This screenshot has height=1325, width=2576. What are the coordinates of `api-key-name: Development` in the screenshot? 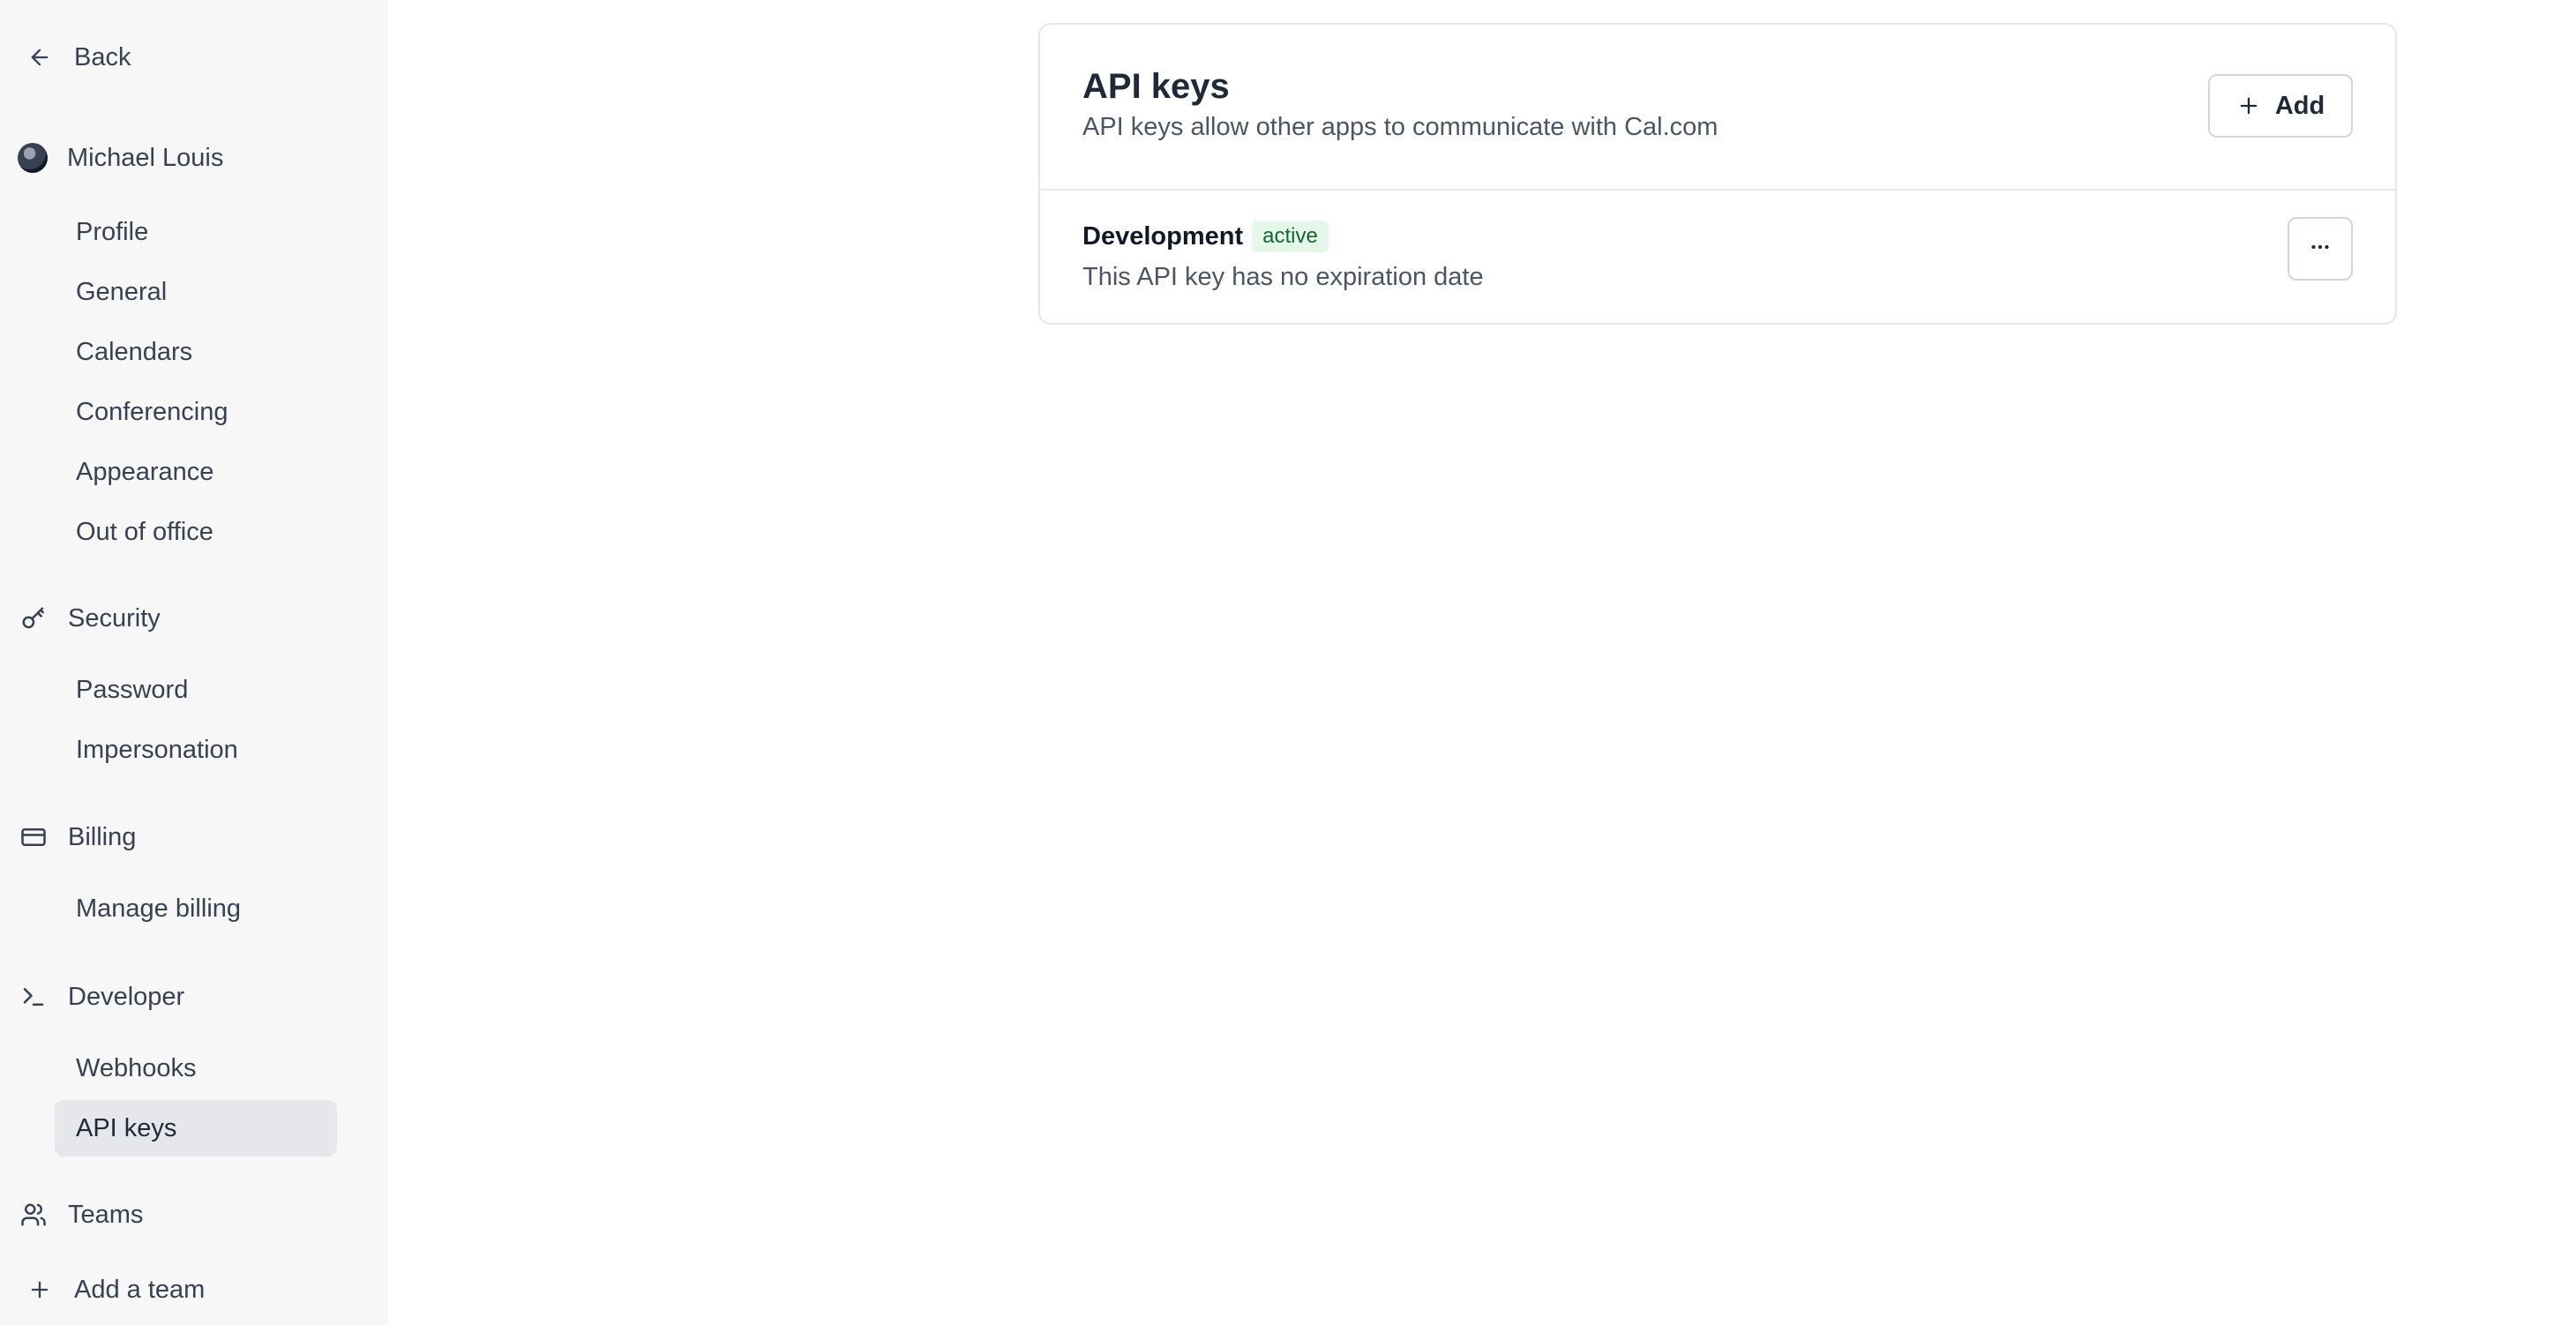 It's located at (1163, 236).